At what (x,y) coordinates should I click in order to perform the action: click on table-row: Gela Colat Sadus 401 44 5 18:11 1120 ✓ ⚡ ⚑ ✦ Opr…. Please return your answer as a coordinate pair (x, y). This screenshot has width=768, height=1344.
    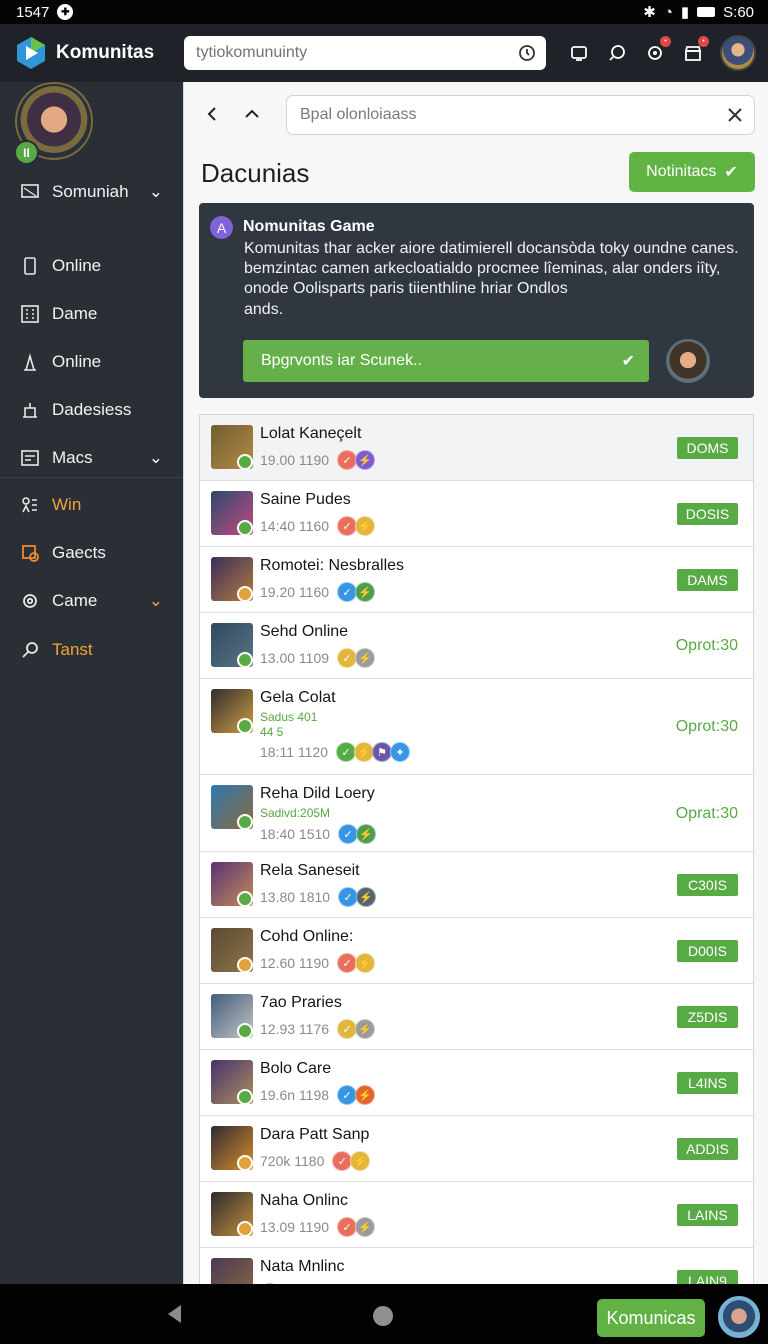
    Looking at the image, I should click on (476, 727).